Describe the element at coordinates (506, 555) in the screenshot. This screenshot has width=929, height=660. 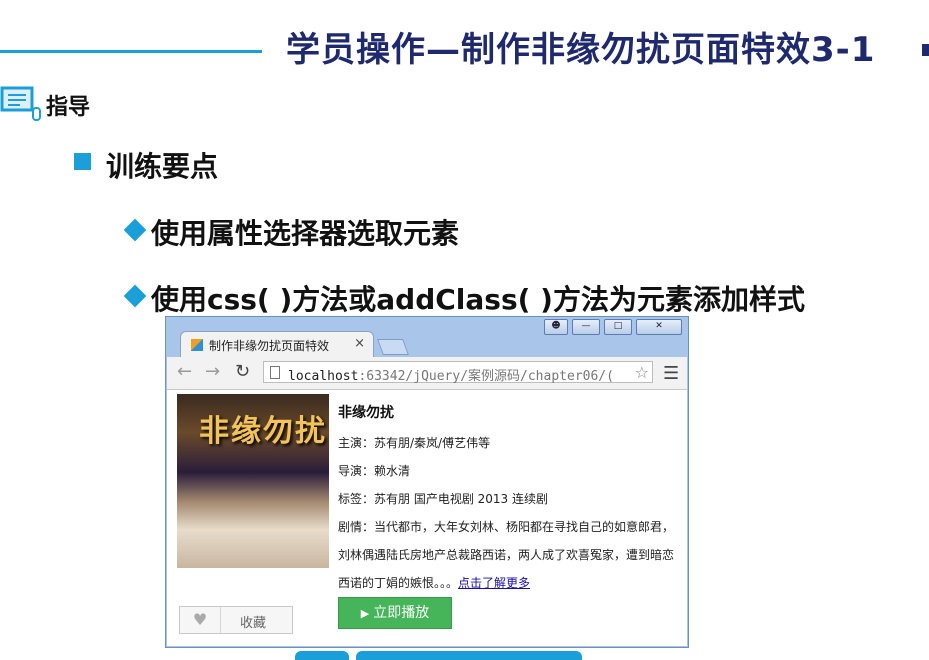
I see `movie-plot: 刘林偶遇陆氏房地产总裁路西诺，两人成了欢喜冤家，遭到暗恋` at that location.